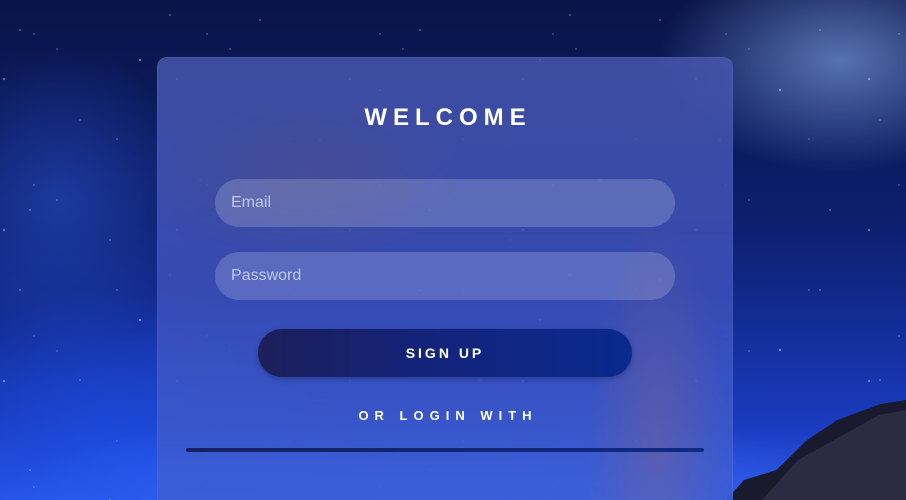  Describe the element at coordinates (445, 203) in the screenshot. I see `email-input` at that location.